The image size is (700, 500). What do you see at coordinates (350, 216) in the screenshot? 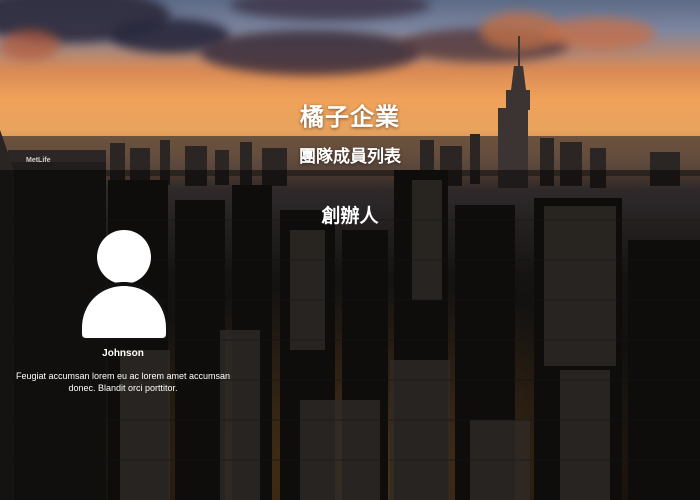
I see `section-title: 創辦人` at bounding box center [350, 216].